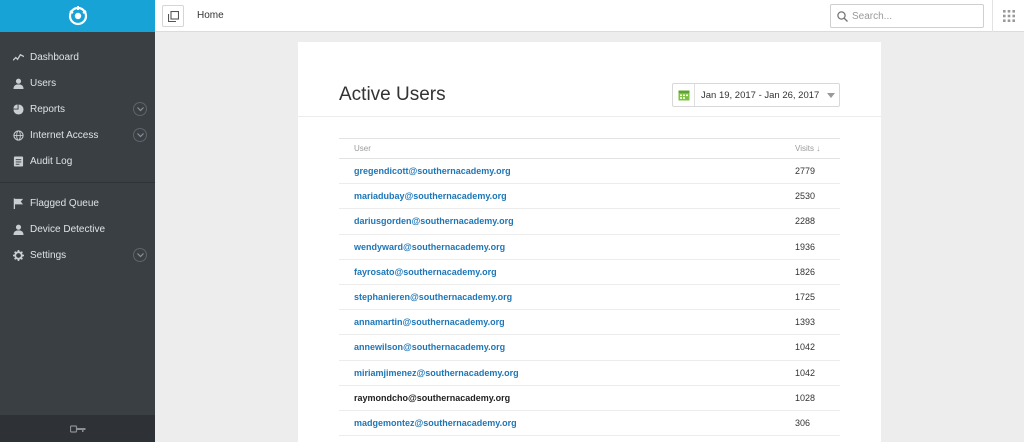 This screenshot has height=442, width=1024. Describe the element at coordinates (48, 109) in the screenshot. I see `sidebar-item-label: Reports` at that location.